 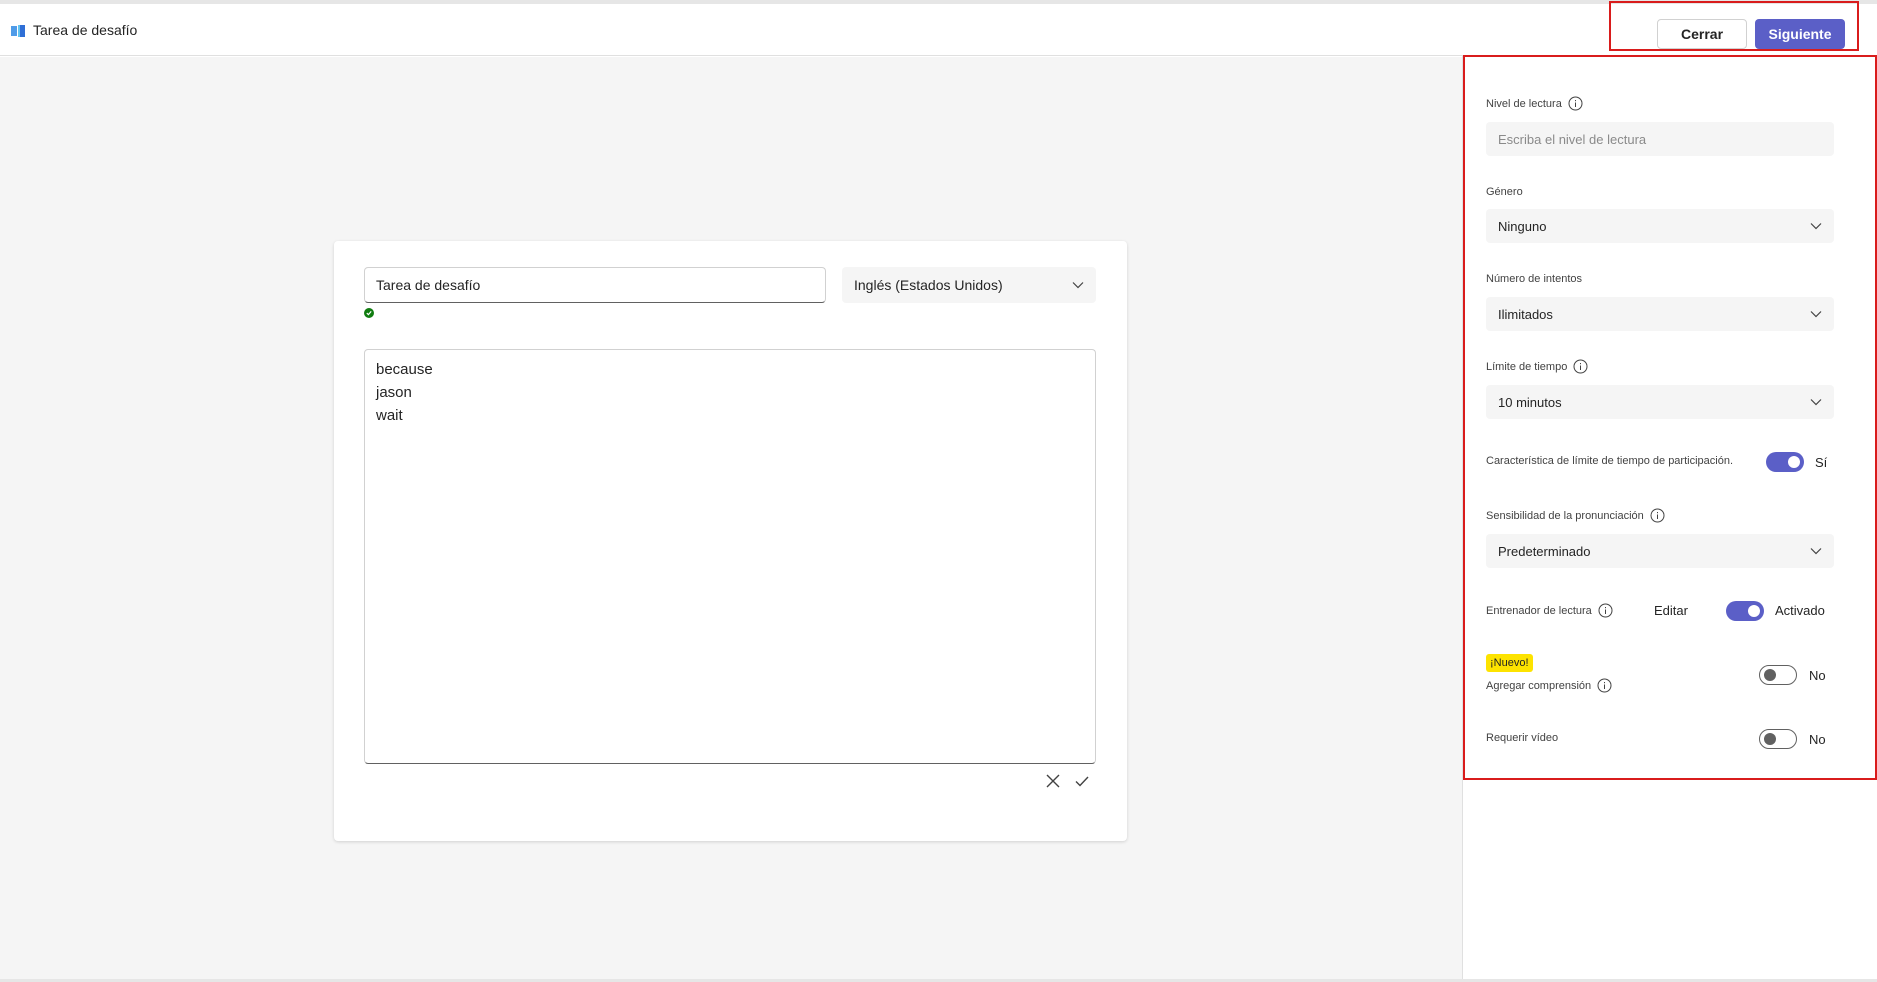 I want to click on title-valid-check-icon, so click(x=369, y=313).